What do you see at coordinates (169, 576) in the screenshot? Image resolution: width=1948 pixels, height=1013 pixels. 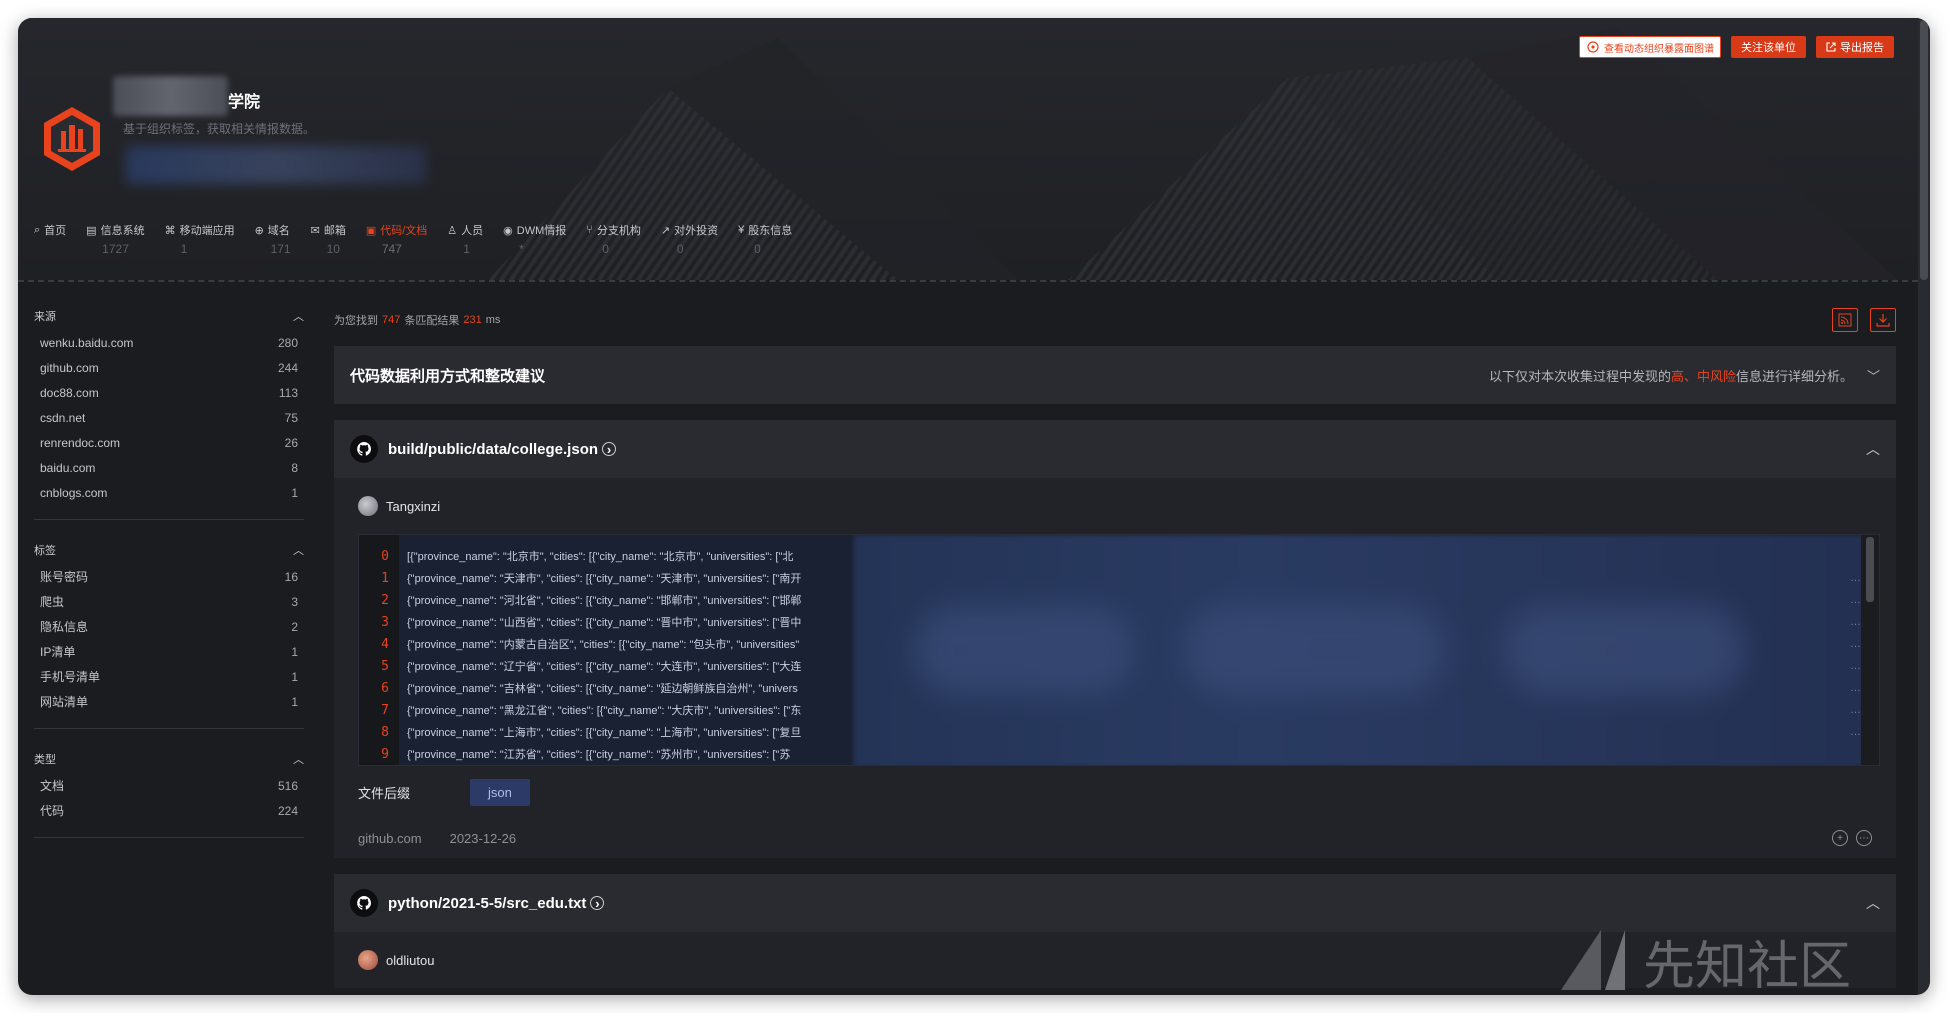 I see `list-item: 账号密码 16` at bounding box center [169, 576].